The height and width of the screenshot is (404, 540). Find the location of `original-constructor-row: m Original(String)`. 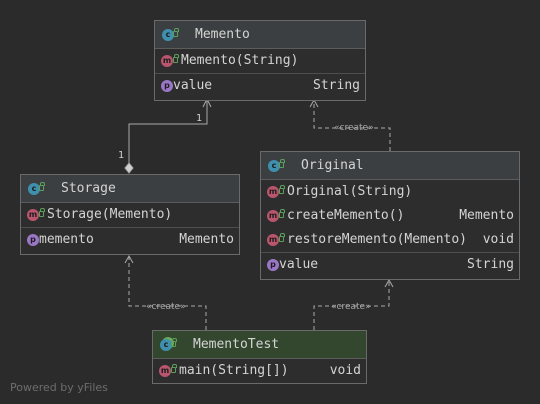

original-constructor-row: m Original(String) is located at coordinates (390, 192).